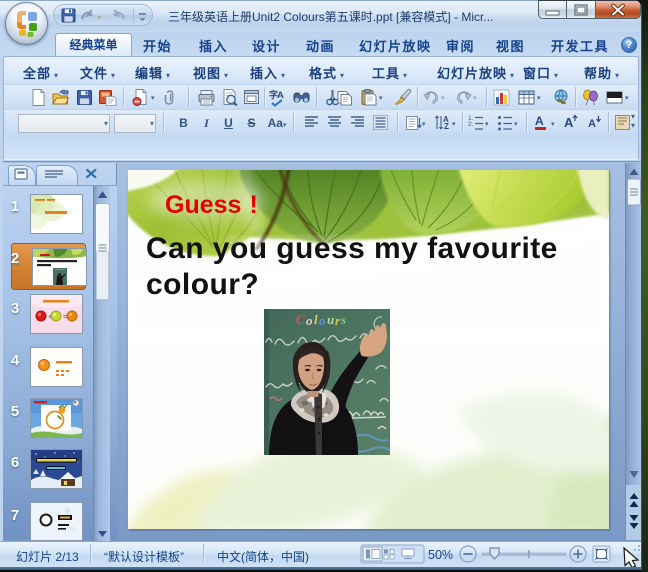 The height and width of the screenshot is (572, 648). I want to click on svg-text: u, so click(330, 319).